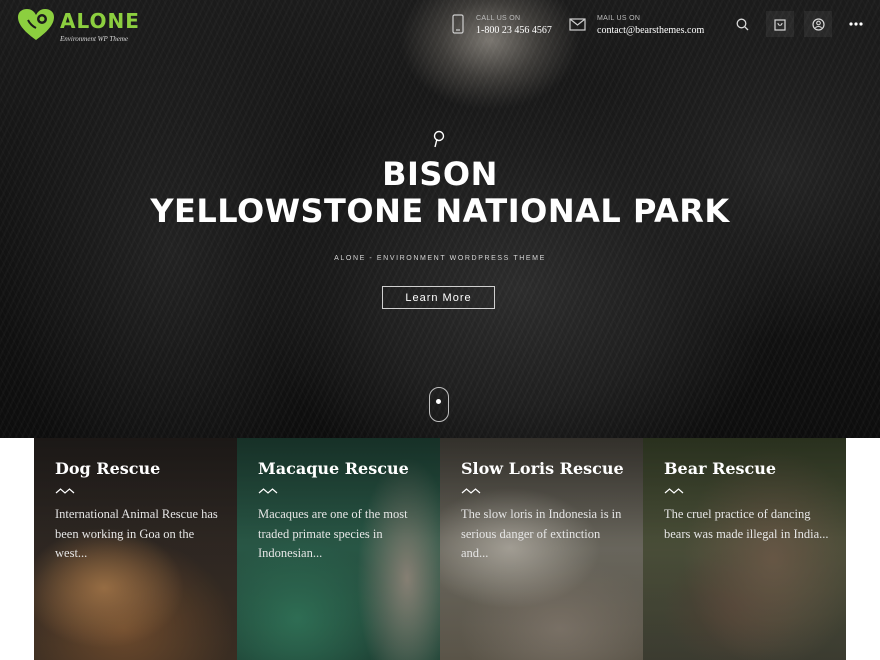 This screenshot has height=660, width=880. I want to click on cart-button, so click(780, 24).